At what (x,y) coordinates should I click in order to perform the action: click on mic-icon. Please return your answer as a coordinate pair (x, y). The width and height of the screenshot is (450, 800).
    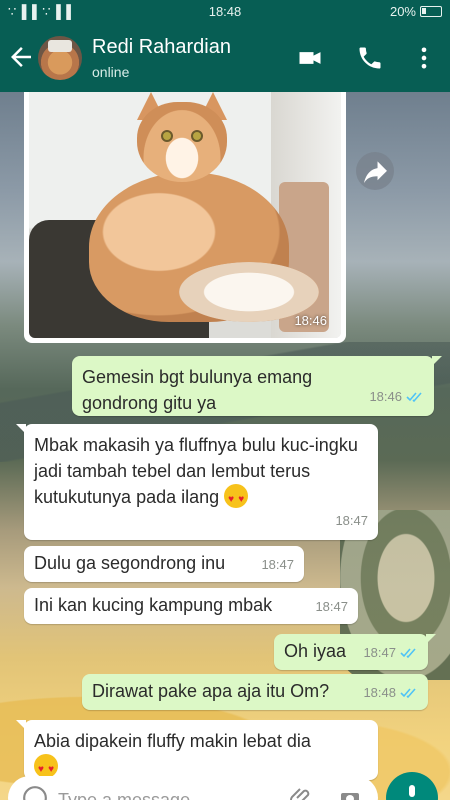
    Looking at the image, I should click on (412, 791).